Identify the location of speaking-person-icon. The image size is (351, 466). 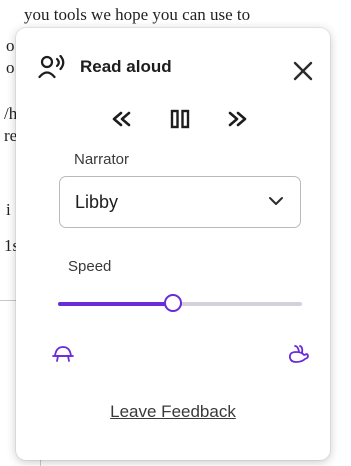
(51, 67).